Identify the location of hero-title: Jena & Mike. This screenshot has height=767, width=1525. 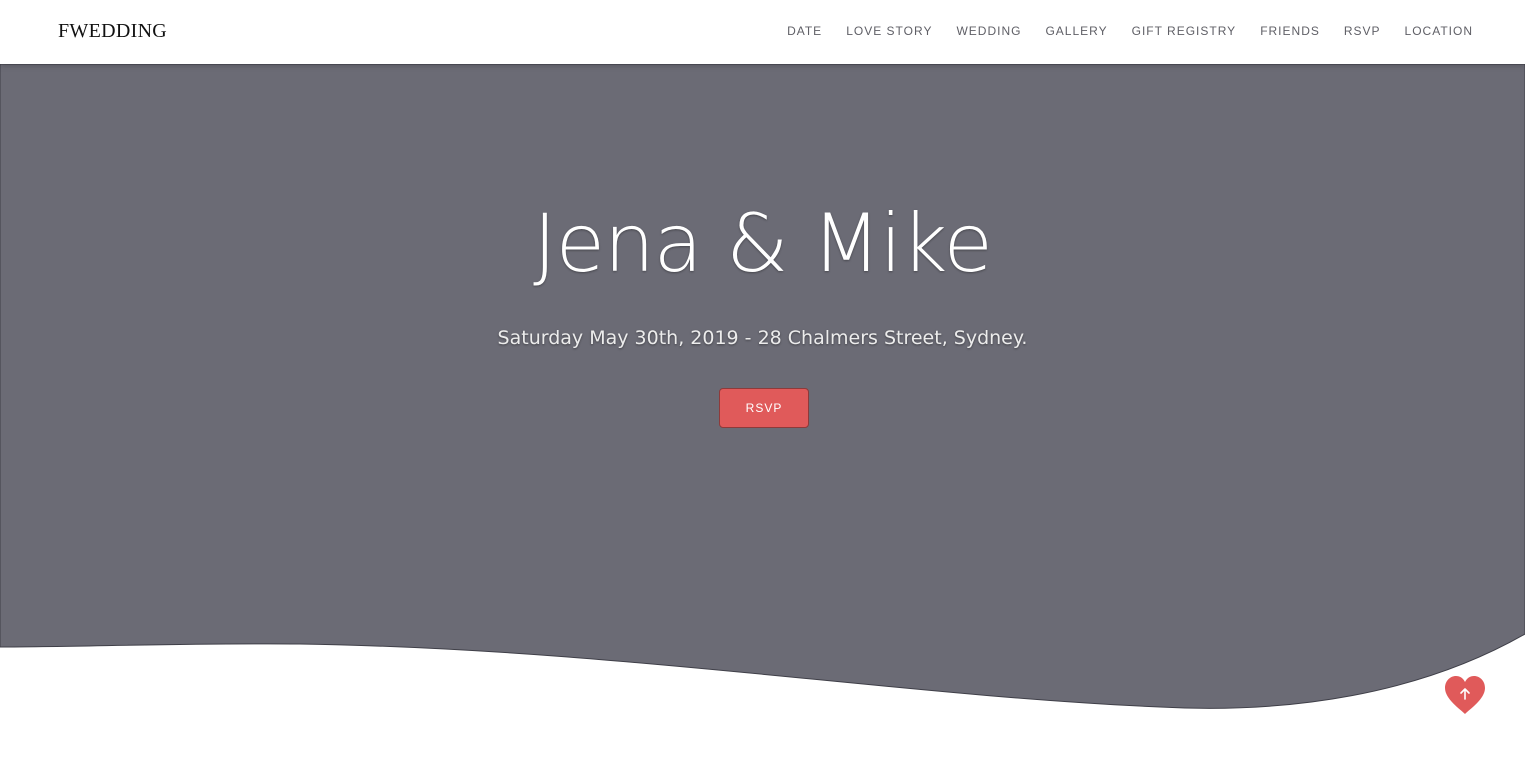
(763, 243).